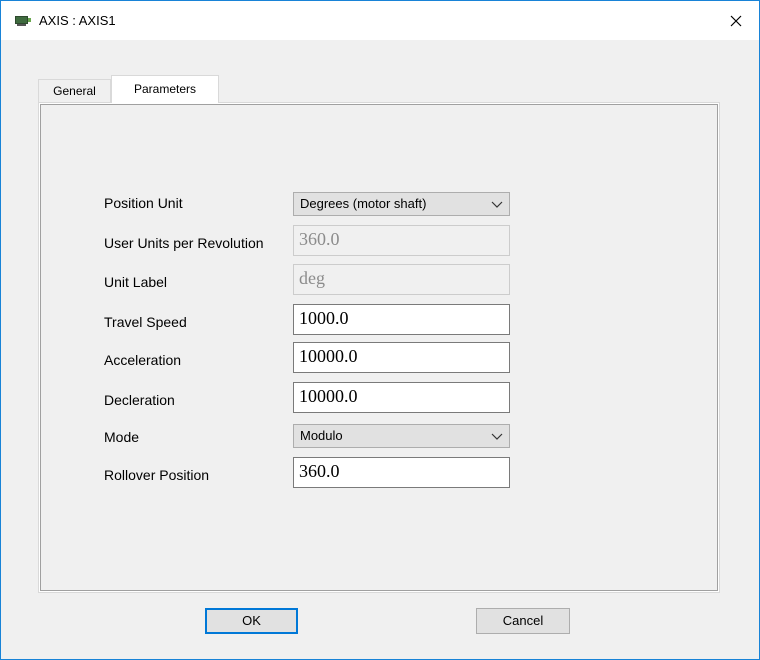 The width and height of the screenshot is (760, 660). What do you see at coordinates (328, 396) in the screenshot?
I see `deceleration-value: 10000.0` at bounding box center [328, 396].